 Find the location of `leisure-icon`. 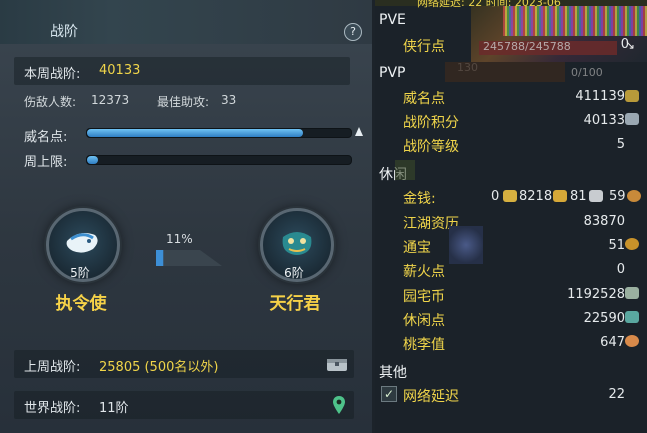

leisure-icon is located at coordinates (632, 317).